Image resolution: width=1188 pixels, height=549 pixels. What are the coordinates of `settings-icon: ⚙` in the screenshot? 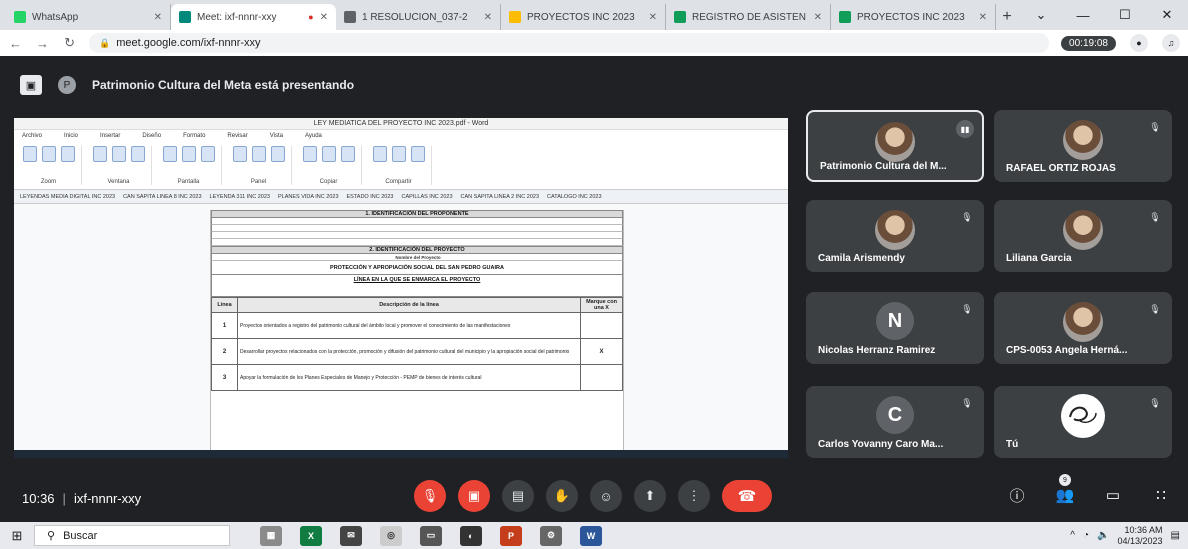 It's located at (551, 535).